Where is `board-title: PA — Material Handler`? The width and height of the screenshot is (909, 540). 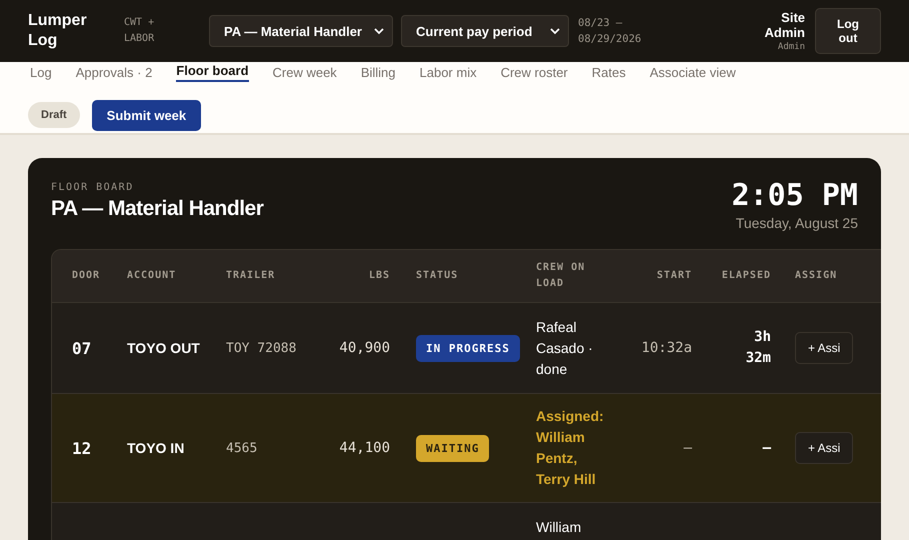
board-title: PA — Material Handler is located at coordinates (157, 209).